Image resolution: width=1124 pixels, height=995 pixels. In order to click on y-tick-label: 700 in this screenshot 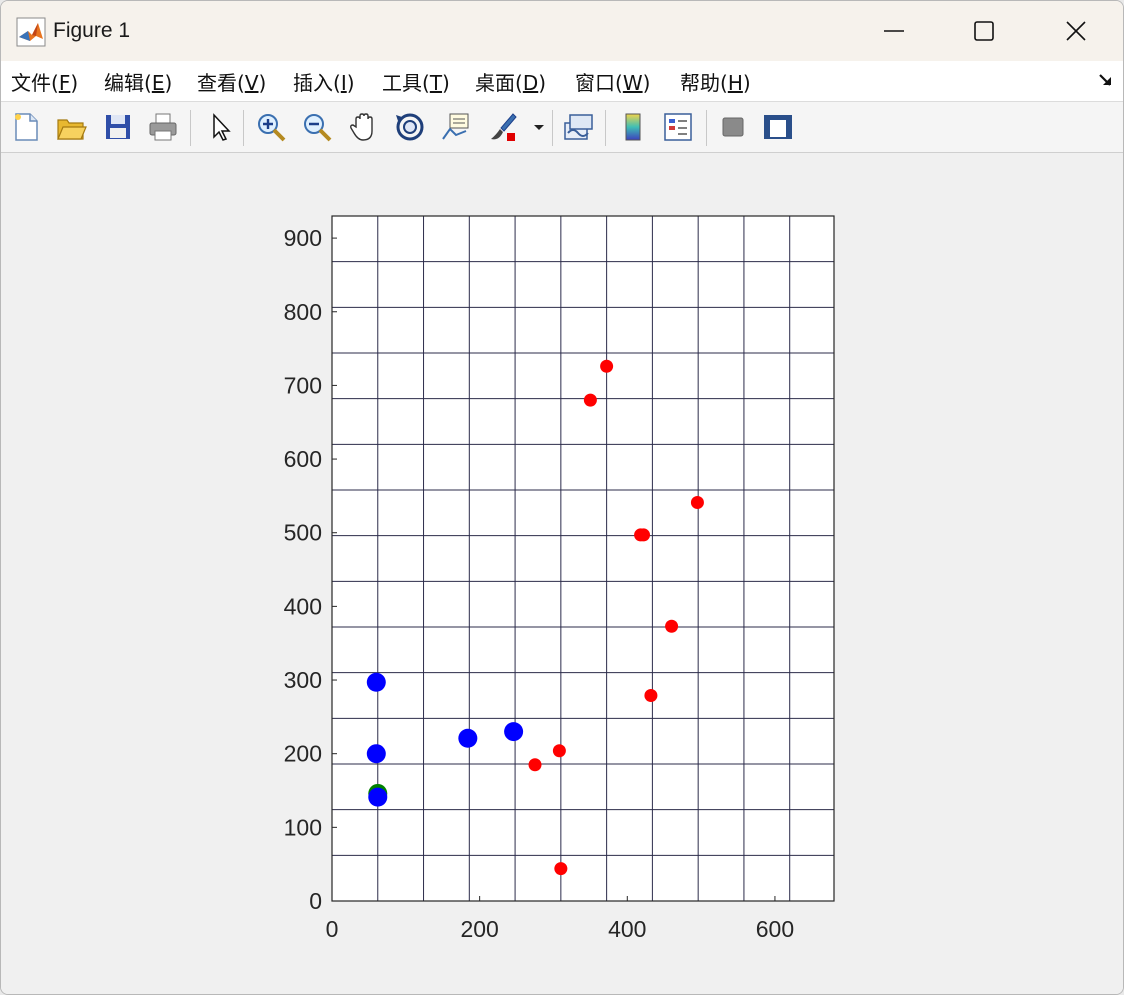, I will do `click(303, 385)`.